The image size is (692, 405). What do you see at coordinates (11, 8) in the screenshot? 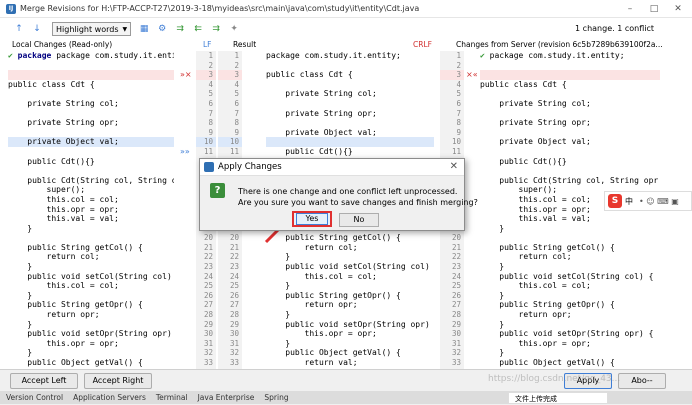
I see `app-icon: IJ` at bounding box center [11, 8].